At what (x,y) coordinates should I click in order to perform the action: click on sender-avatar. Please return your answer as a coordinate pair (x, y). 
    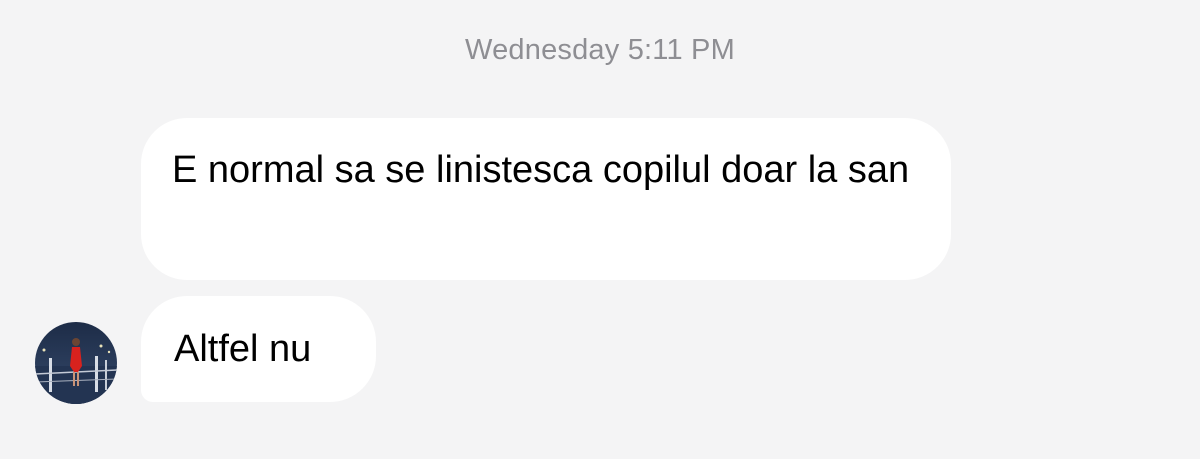
    Looking at the image, I should click on (76, 363).